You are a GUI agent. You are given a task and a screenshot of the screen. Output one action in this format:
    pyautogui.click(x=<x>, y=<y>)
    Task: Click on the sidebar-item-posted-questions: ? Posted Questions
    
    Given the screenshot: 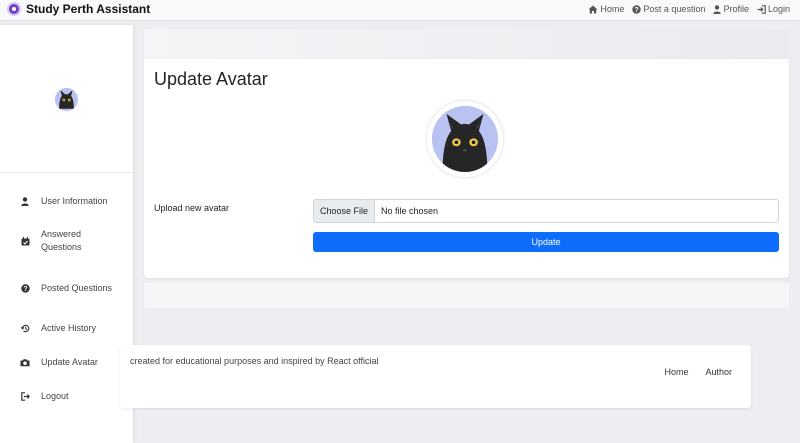 What is the action you would take?
    pyautogui.click(x=66, y=288)
    